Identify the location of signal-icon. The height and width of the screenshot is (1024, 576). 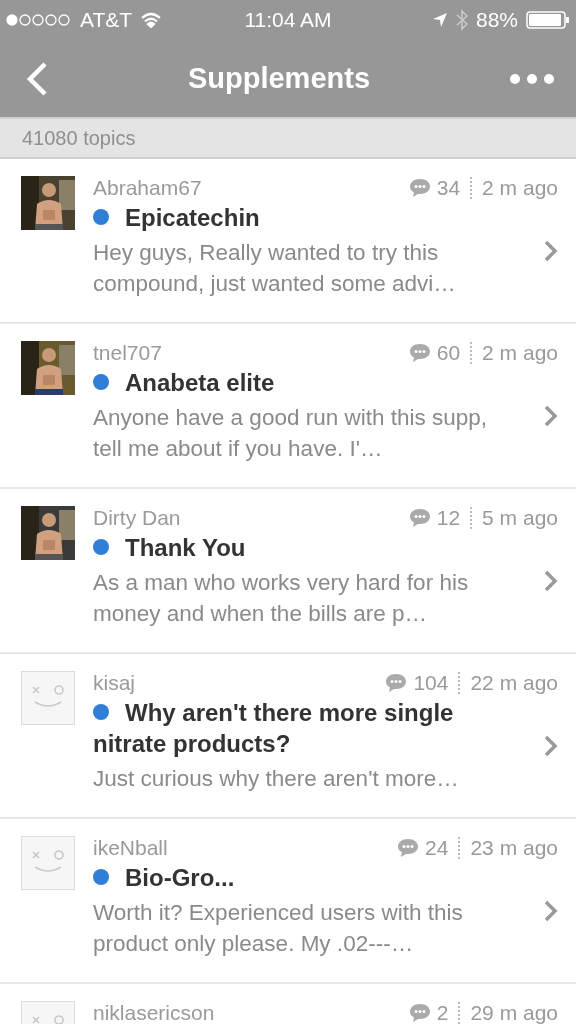
(39, 20).